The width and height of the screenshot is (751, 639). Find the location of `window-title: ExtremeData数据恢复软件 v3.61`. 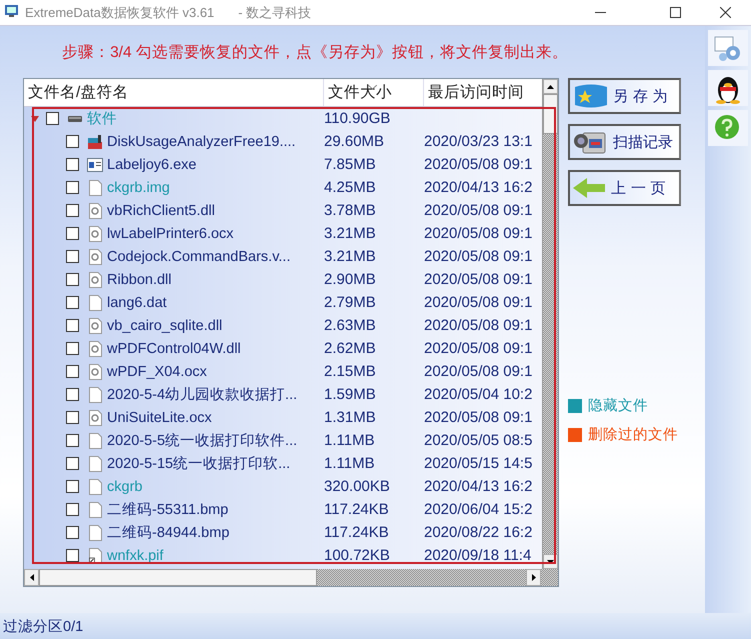

window-title: ExtremeData数据恢复软件 v3.61 is located at coordinates (119, 13).